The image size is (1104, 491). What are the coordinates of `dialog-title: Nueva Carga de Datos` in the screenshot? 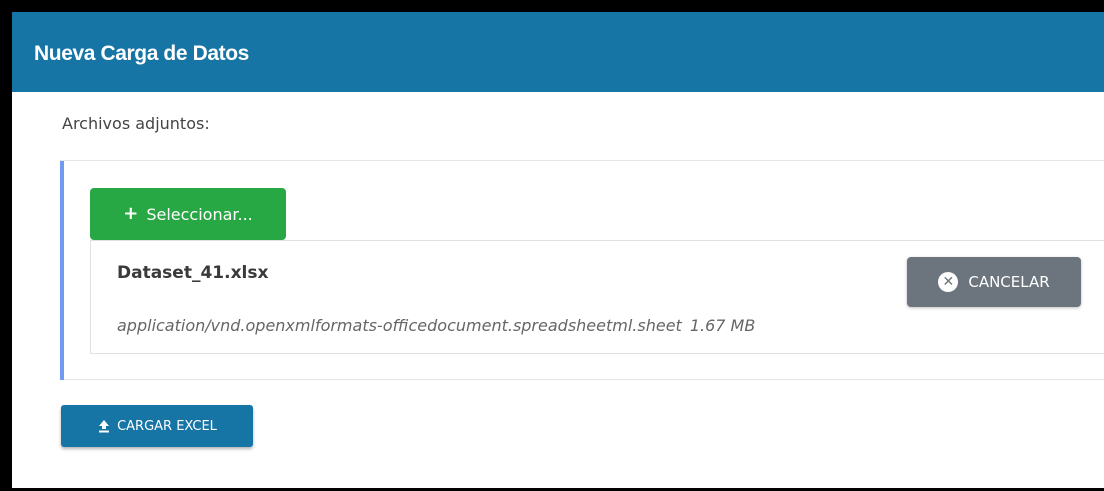 It's located at (141, 53).